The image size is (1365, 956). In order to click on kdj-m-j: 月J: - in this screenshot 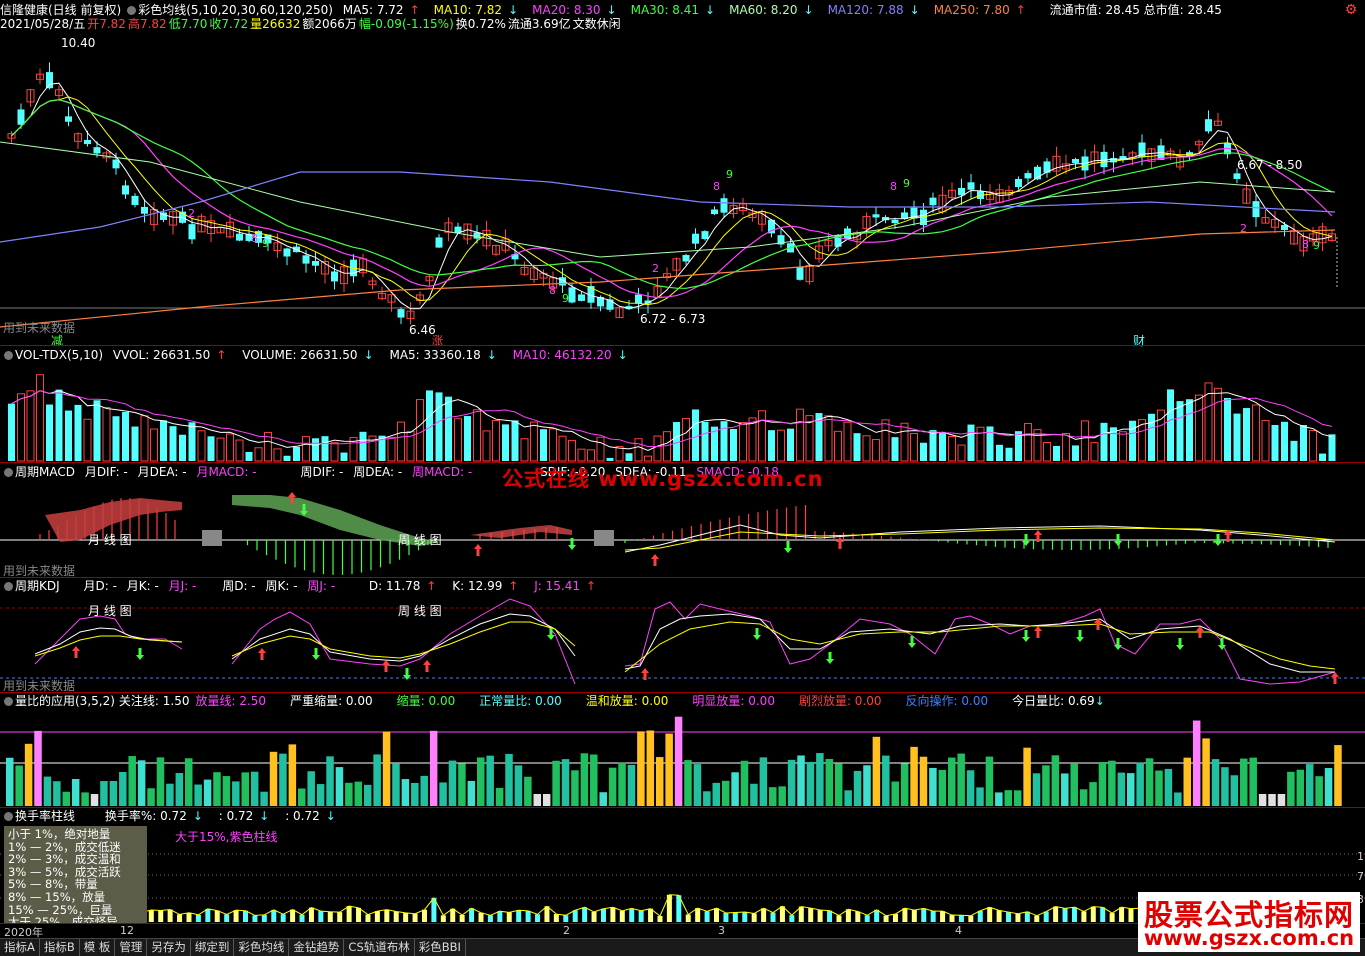, I will do `click(182, 586)`.